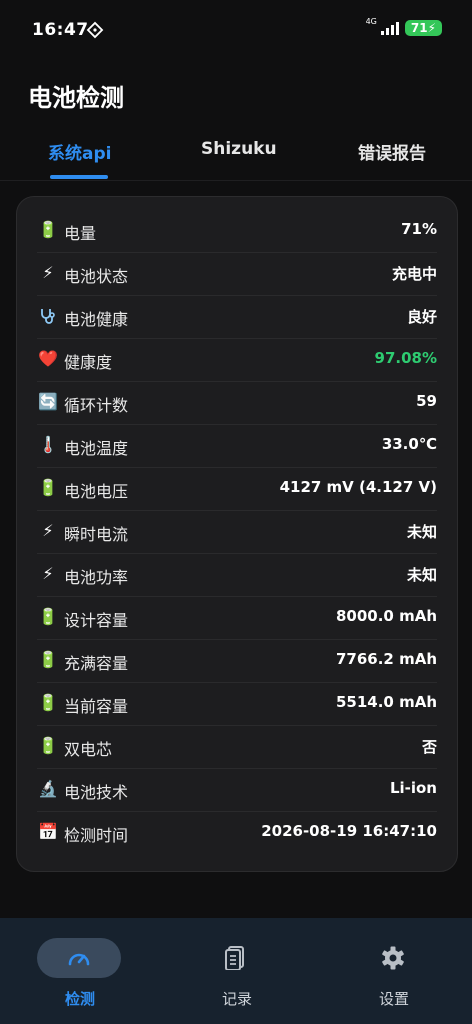  I want to click on row-value: 充电中, so click(414, 274).